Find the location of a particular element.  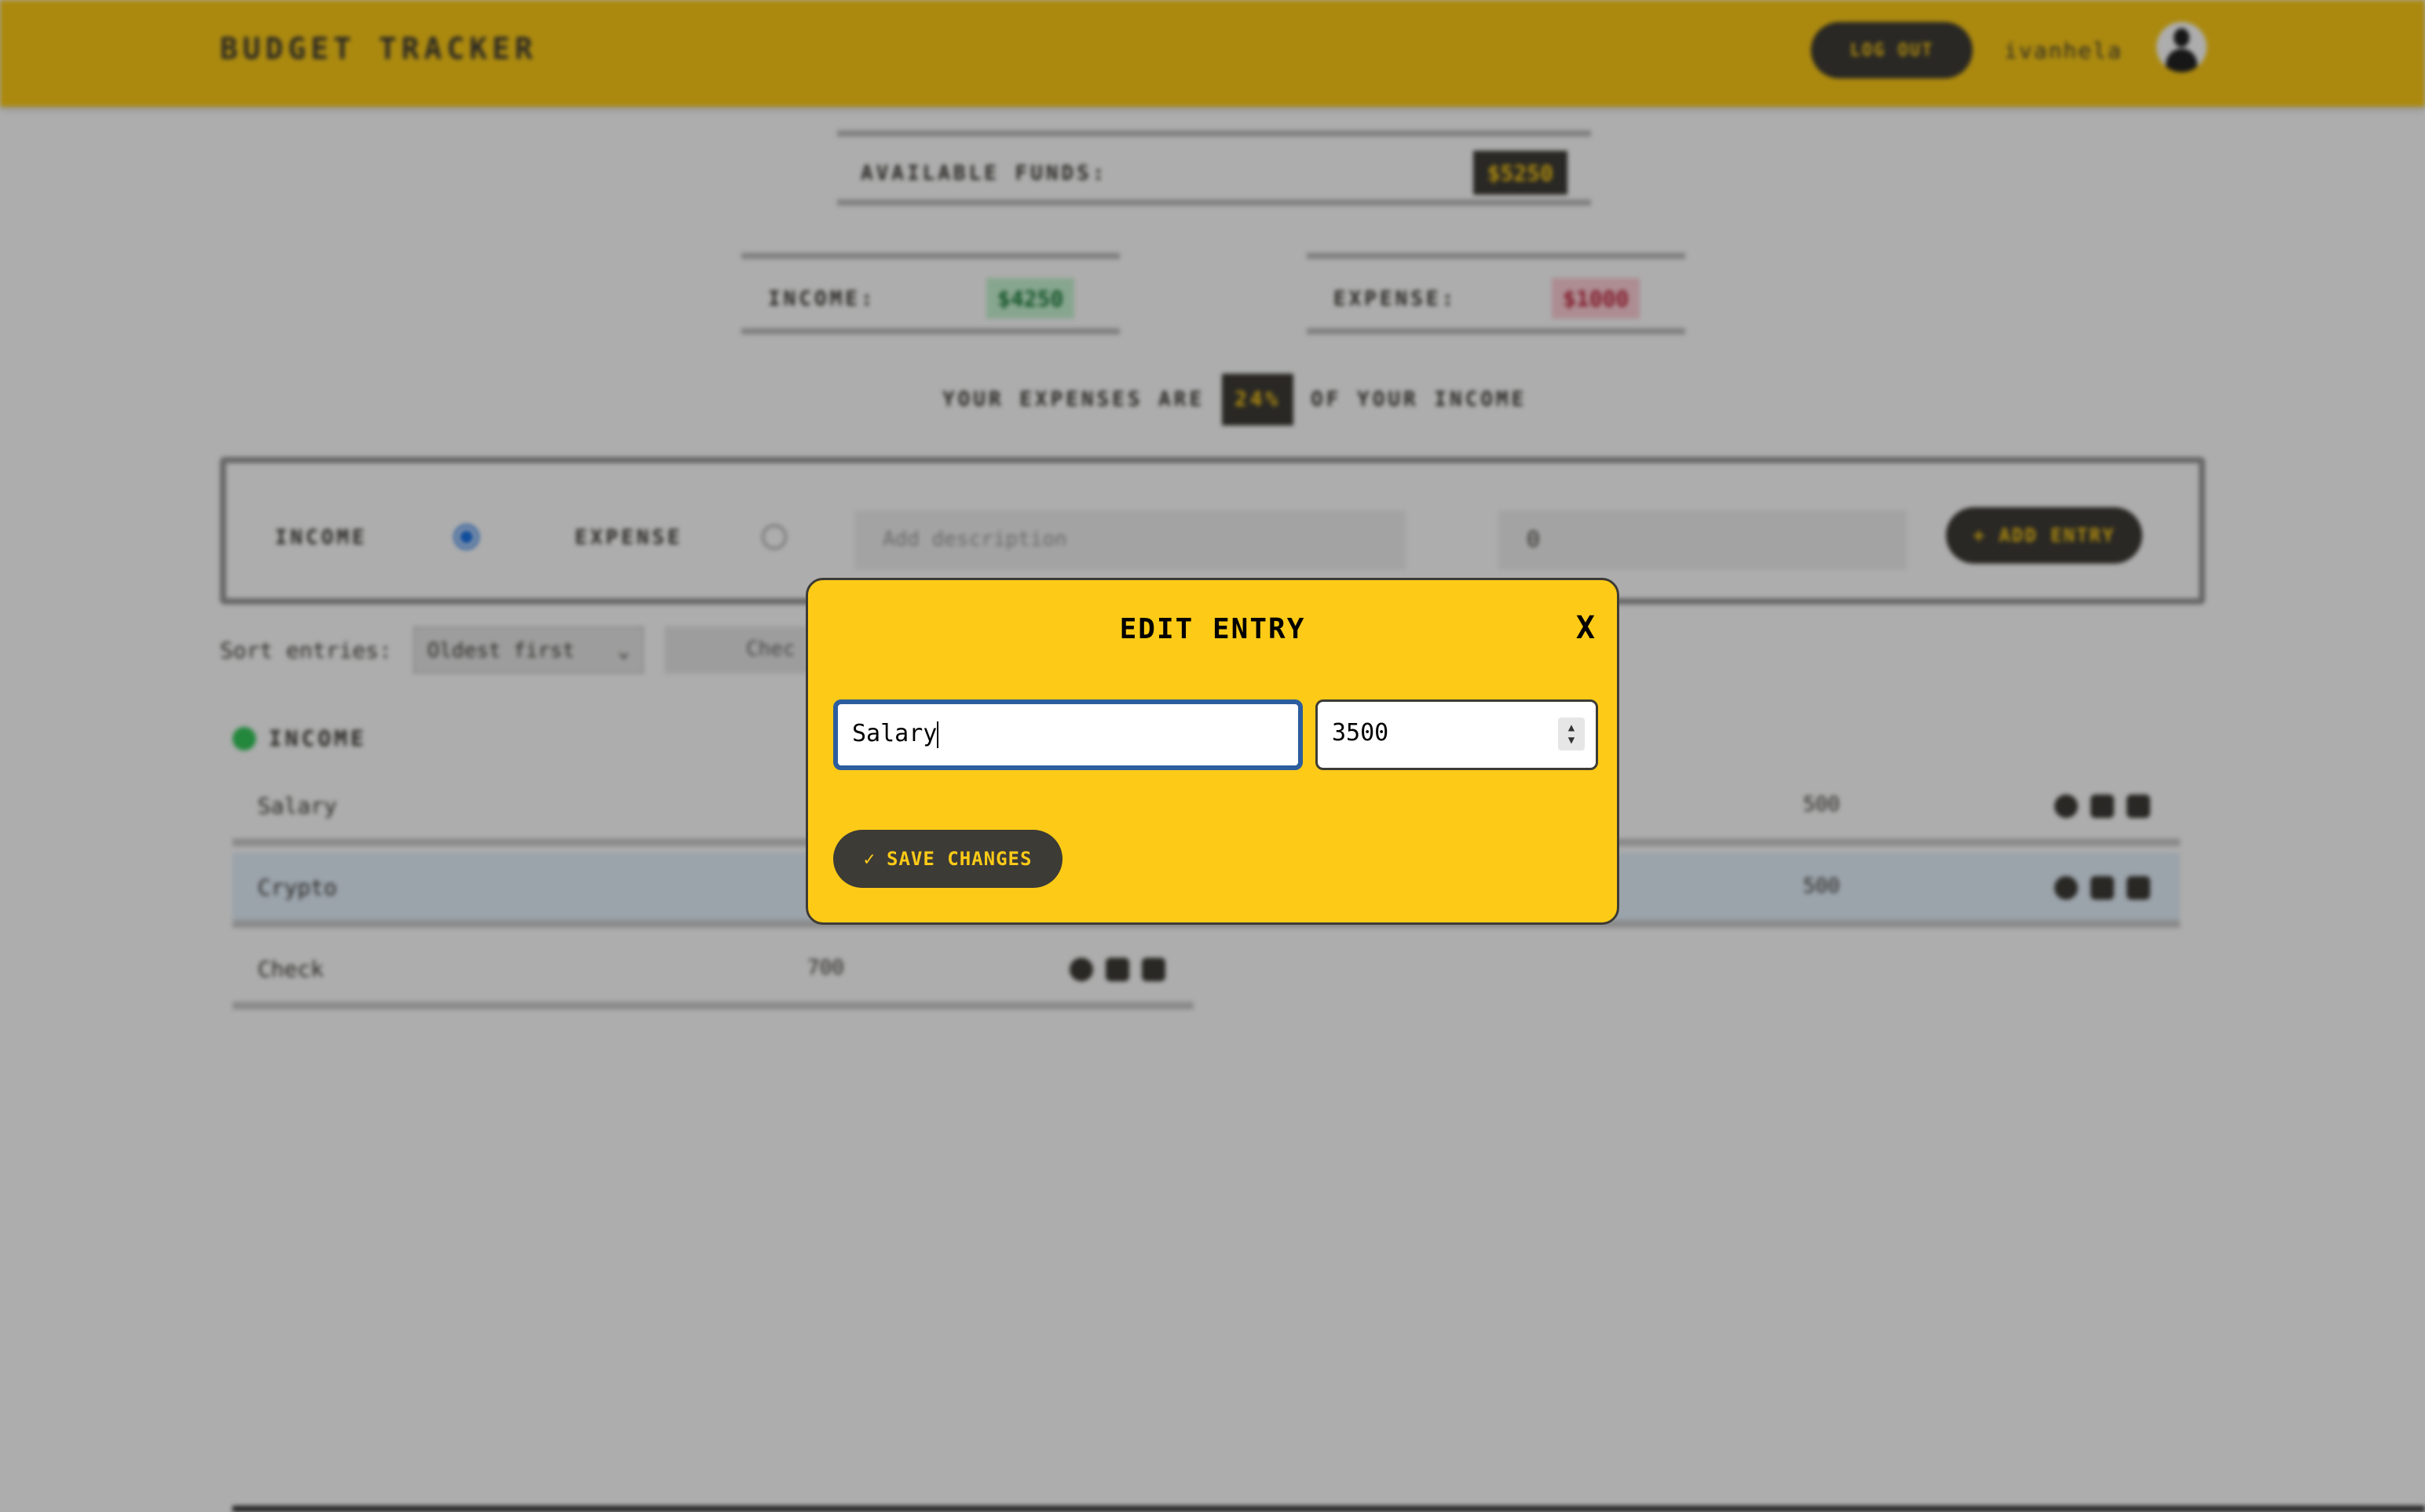

close-icon: X is located at coordinates (1585, 628).